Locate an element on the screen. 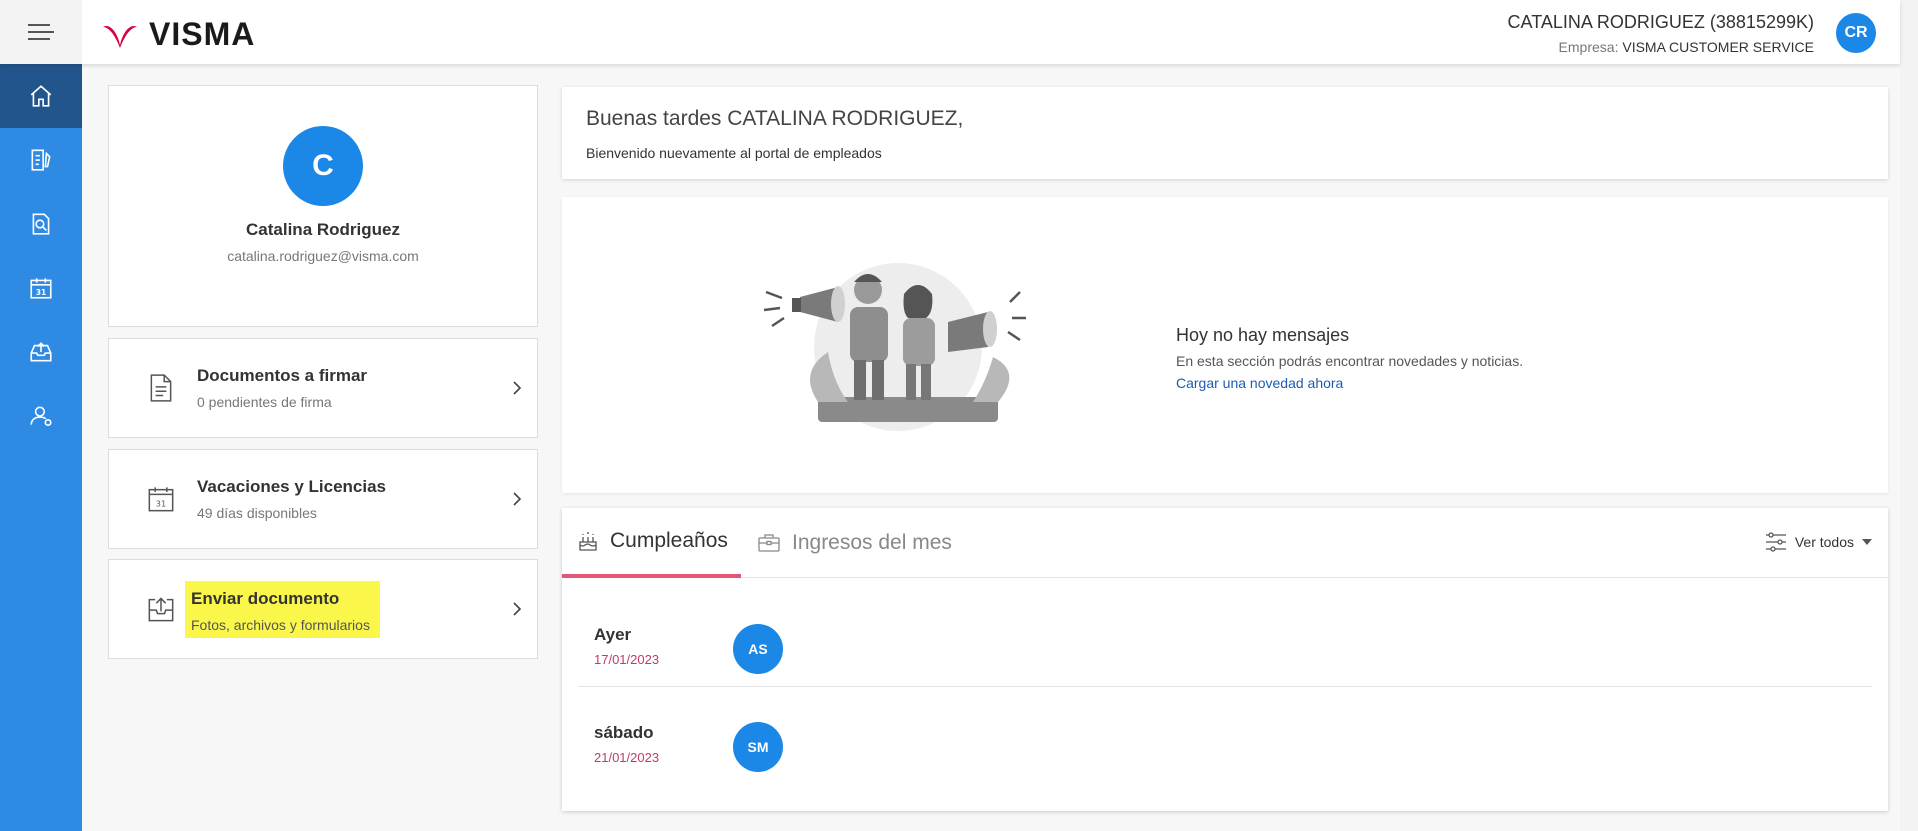 The height and width of the screenshot is (831, 1918). sidebar-item-calendar: 31 is located at coordinates (41, 288).